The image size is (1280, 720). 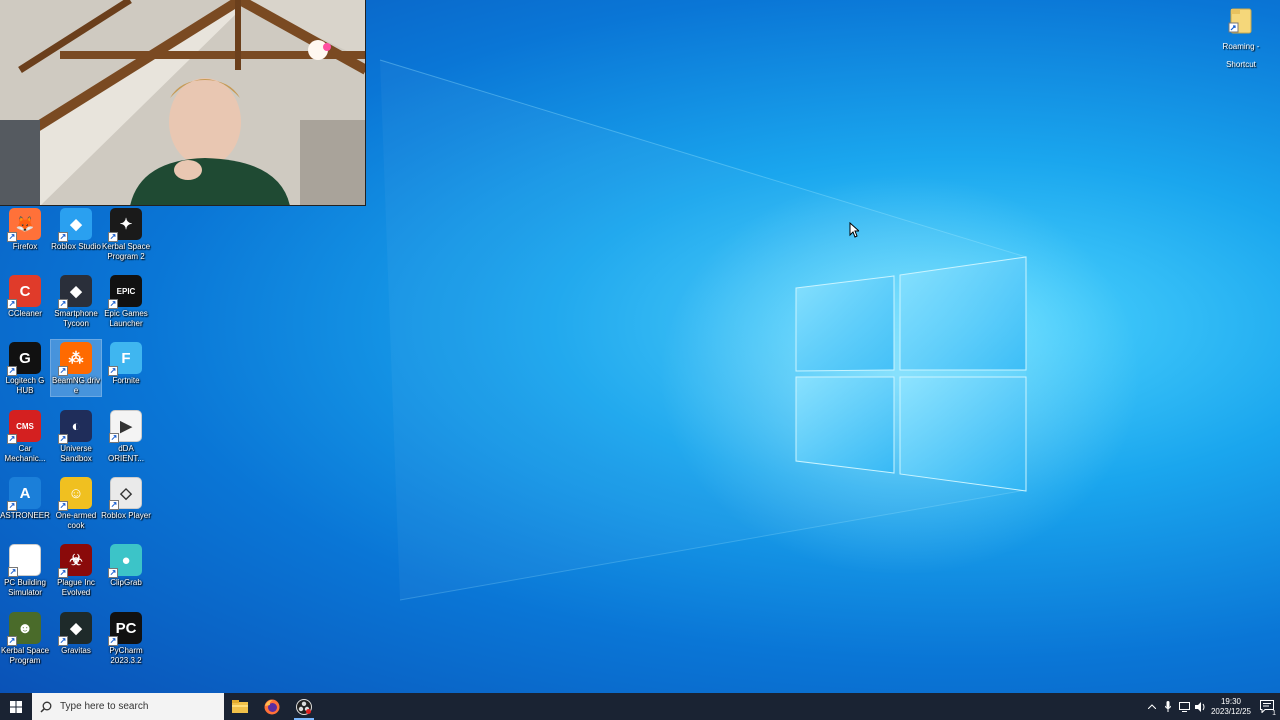 I want to click on gravitas-icon: ◆ ↗, so click(x=75, y=629).